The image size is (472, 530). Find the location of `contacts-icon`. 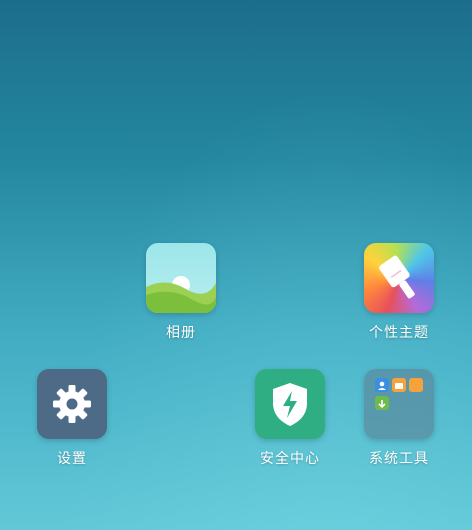

contacts-icon is located at coordinates (382, 385).